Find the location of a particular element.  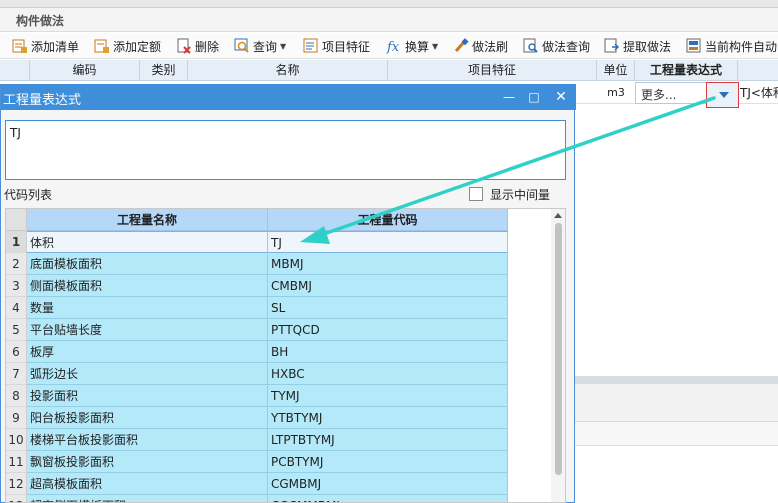

table-row: 4 数量 SL is located at coordinates (257, 308).